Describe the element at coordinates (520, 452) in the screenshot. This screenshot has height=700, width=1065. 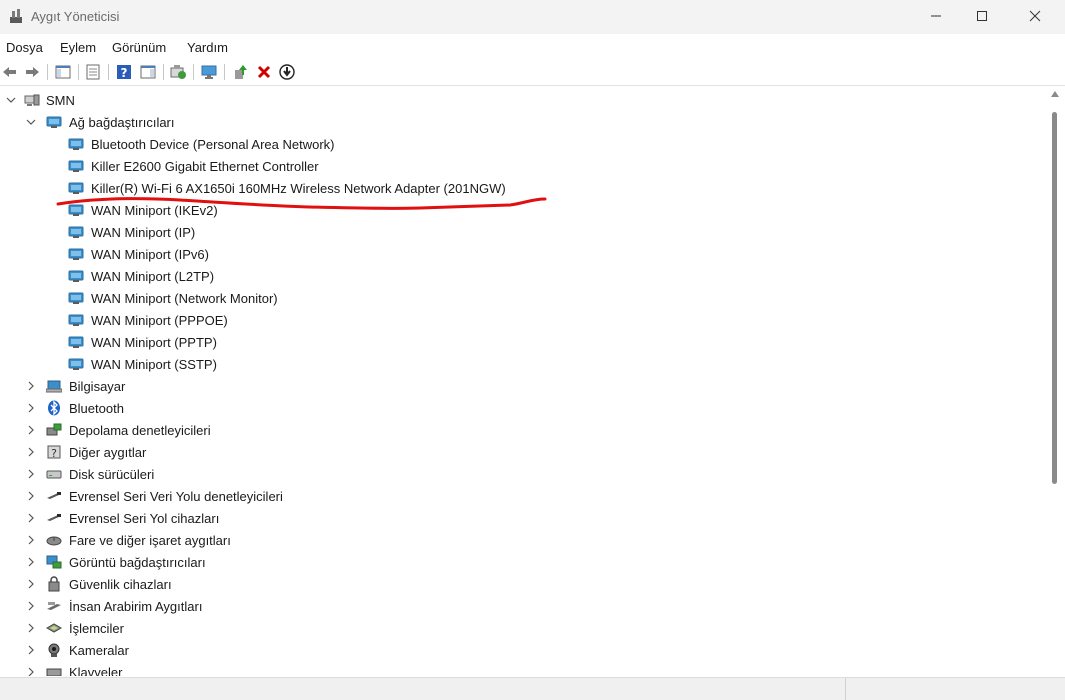
I see `tree-category-other-devices: ? Diğer aygıtlar` at that location.